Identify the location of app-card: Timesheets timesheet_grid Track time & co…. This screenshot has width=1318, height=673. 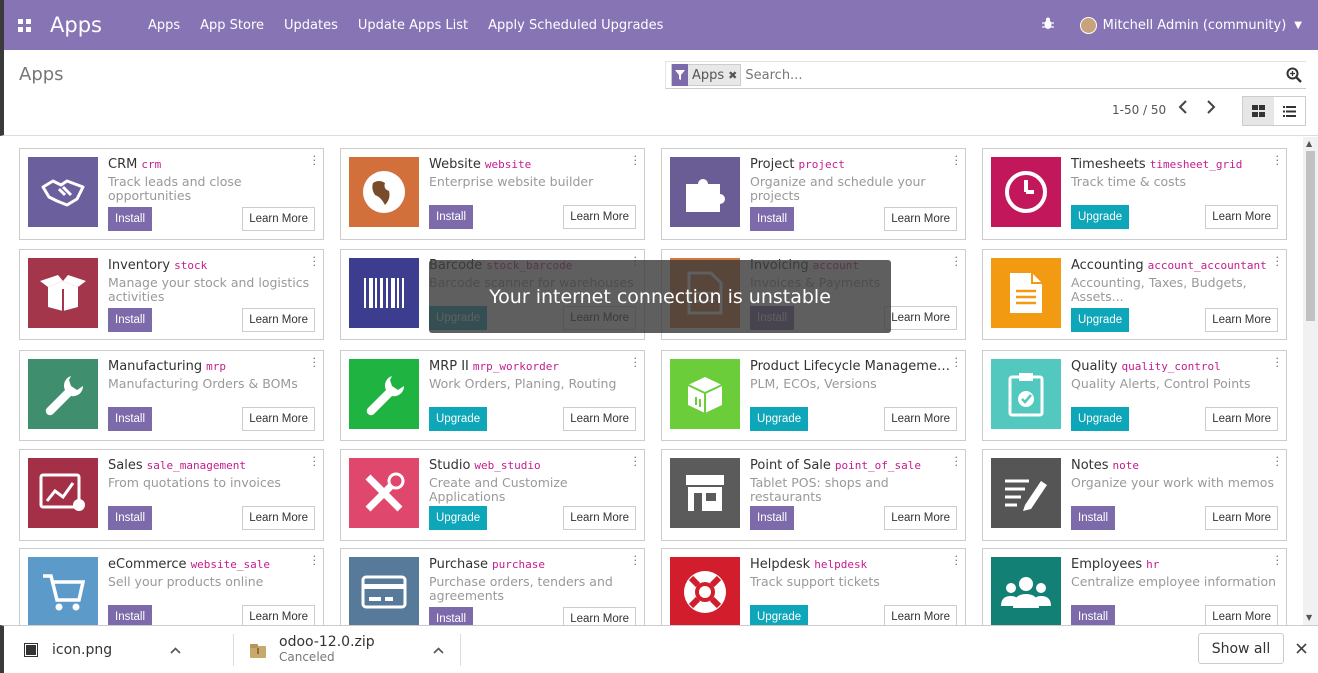
(1134, 194).